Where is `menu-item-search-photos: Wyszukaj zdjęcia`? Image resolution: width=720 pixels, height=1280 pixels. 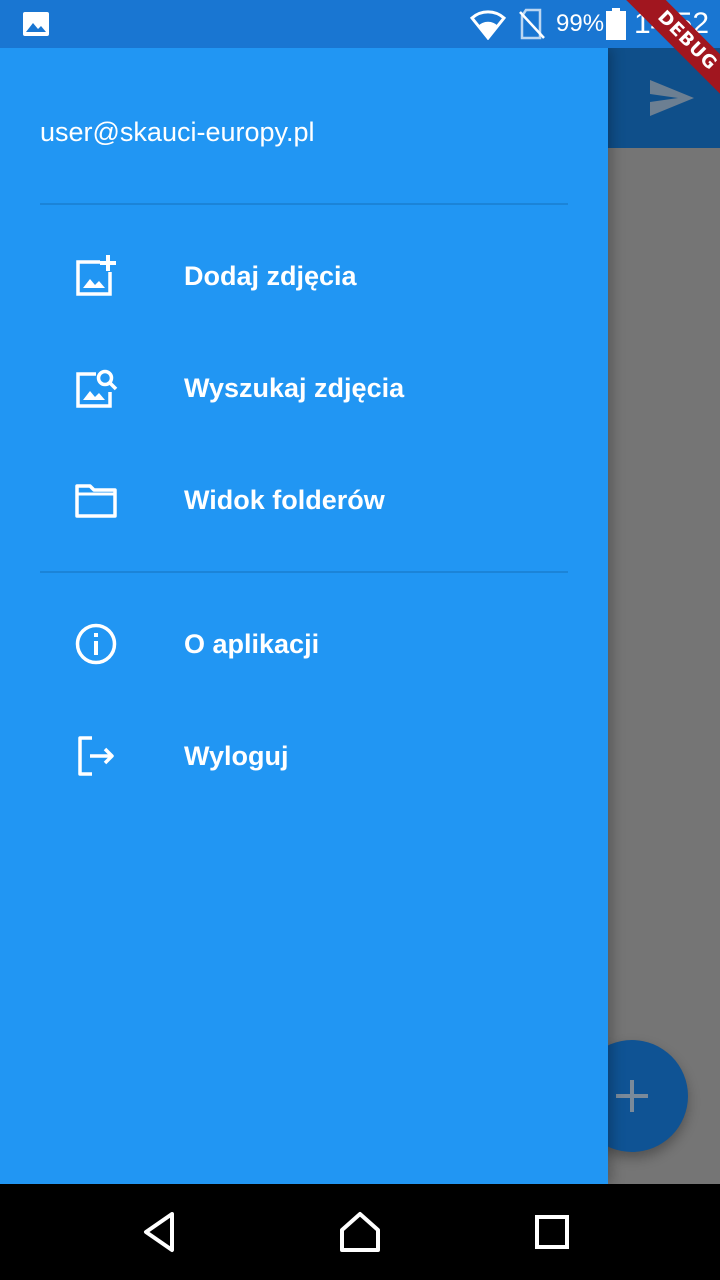 menu-item-search-photos: Wyszukaj zdjęcia is located at coordinates (304, 388).